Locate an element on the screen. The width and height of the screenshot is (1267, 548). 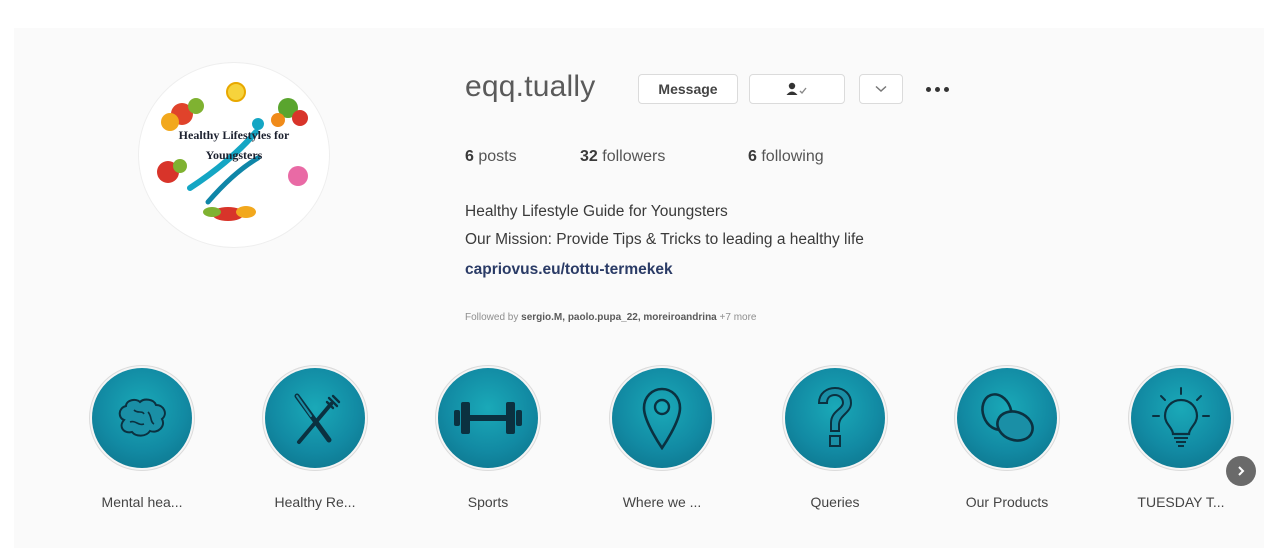
following-stat: 6 following is located at coordinates (786, 157).